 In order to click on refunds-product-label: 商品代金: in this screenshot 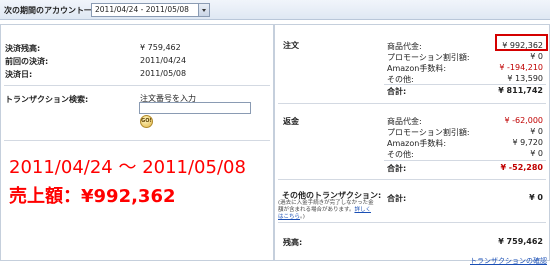, I will do `click(404, 121)`.